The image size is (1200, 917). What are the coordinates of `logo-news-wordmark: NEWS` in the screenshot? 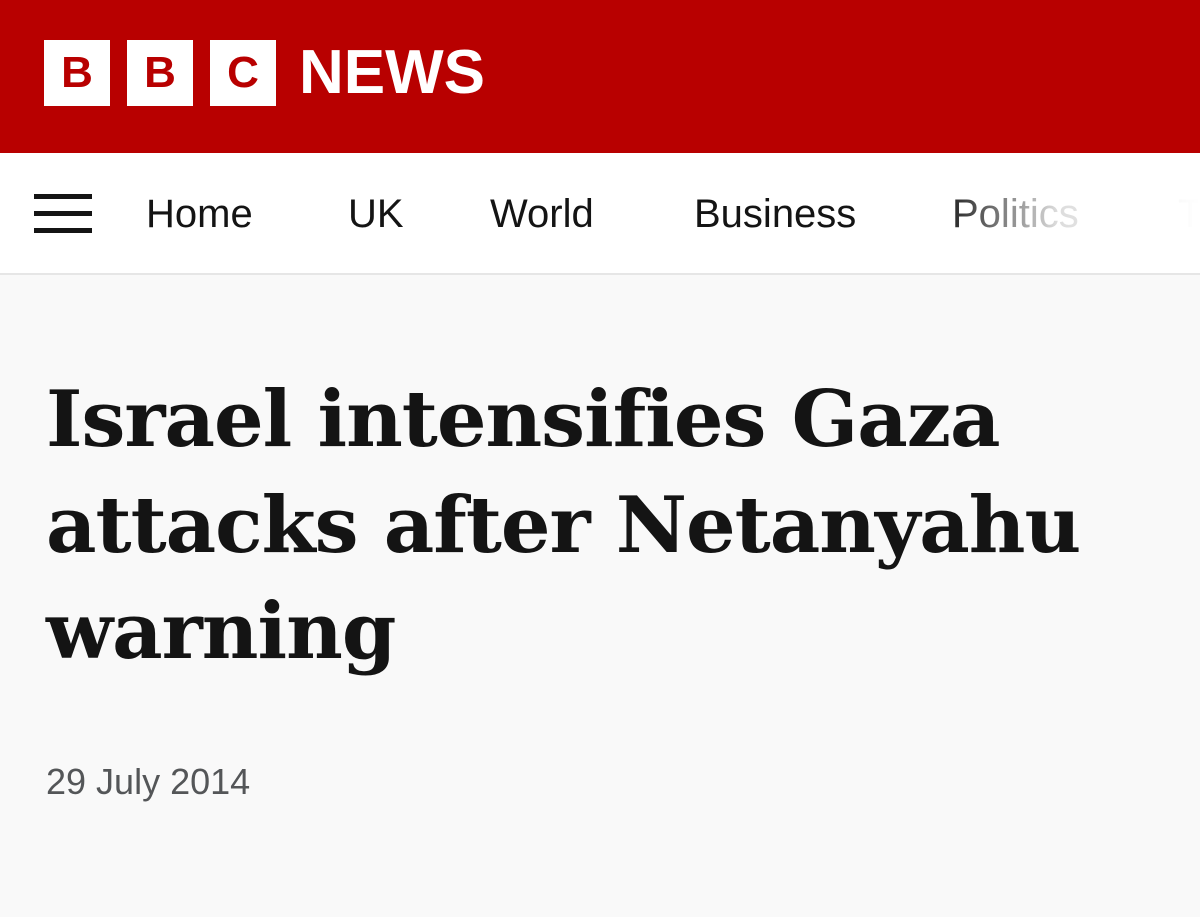 It's located at (392, 72).